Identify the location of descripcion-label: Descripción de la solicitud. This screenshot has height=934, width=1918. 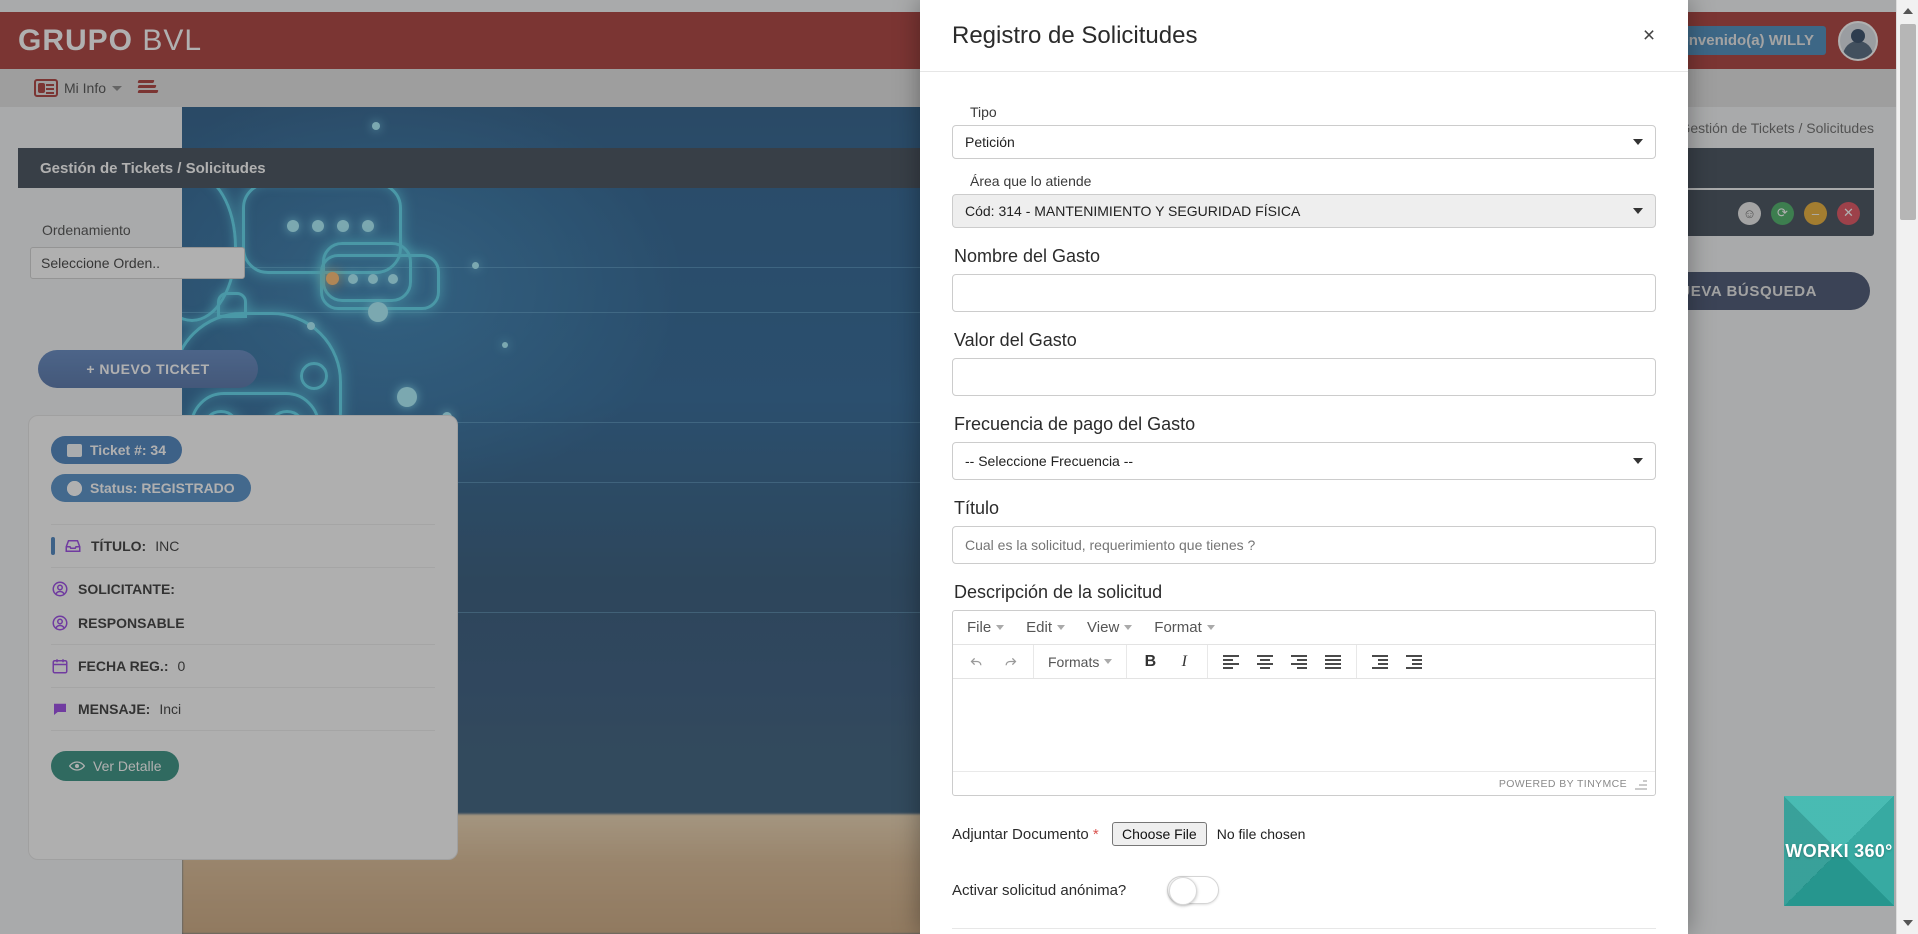
(1058, 592).